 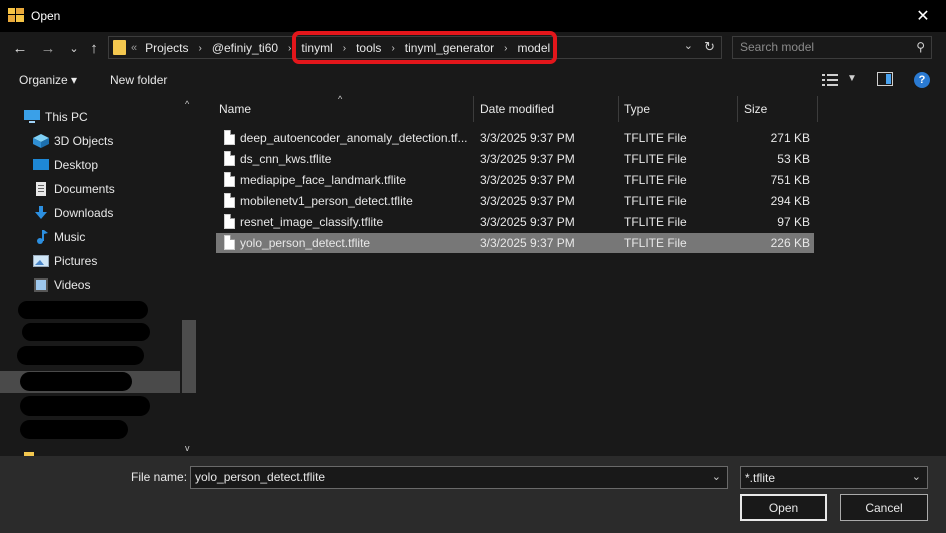 I want to click on sidebar-item-downloads: Downloads, so click(x=73, y=213).